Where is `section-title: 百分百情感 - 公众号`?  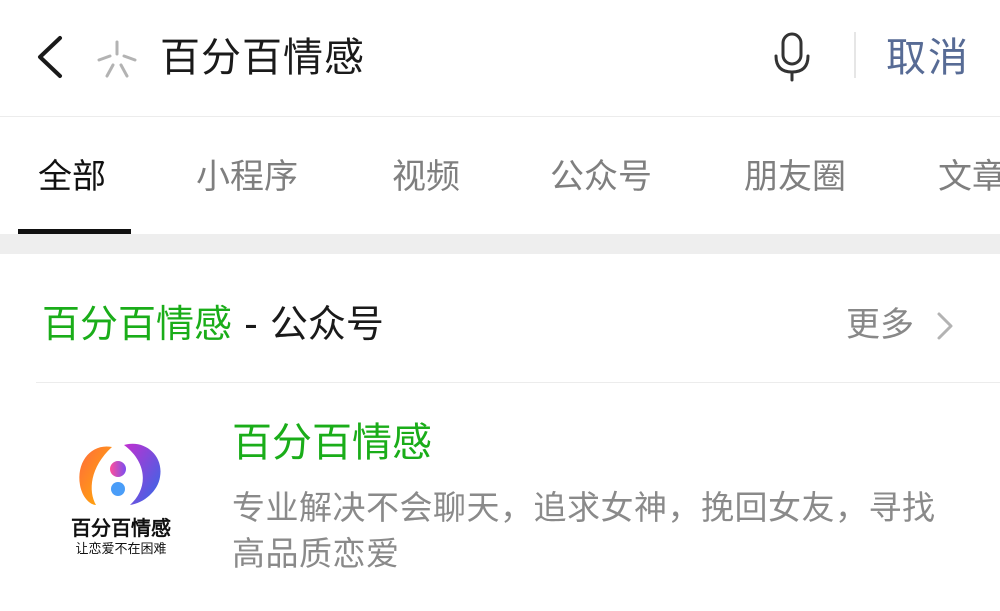 section-title: 百分百情感 - 公众号 is located at coordinates (213, 324).